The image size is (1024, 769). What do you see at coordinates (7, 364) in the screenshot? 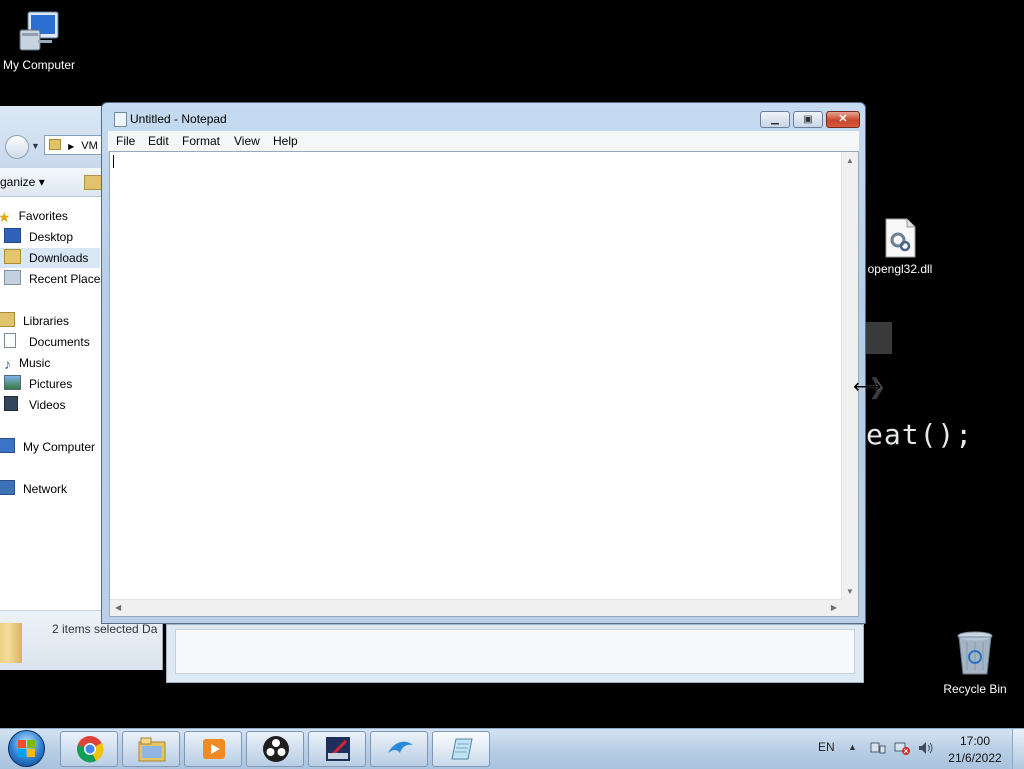
I see `music-icon: ♪` at bounding box center [7, 364].